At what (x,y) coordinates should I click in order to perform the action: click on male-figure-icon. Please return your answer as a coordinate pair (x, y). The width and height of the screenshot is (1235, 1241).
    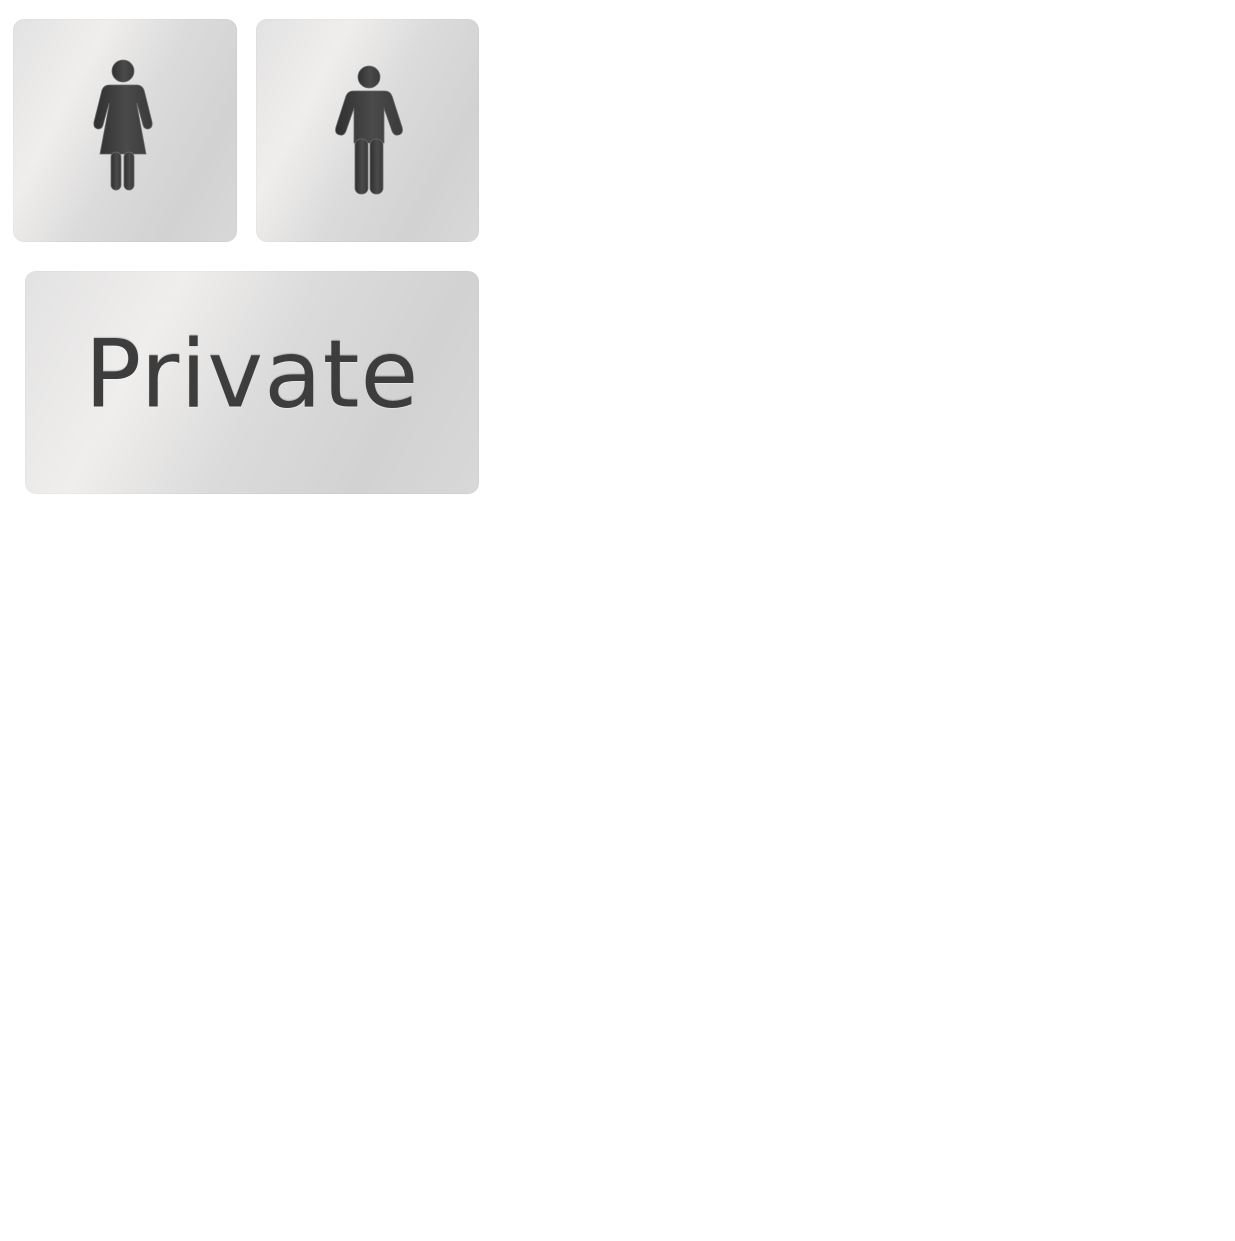
    Looking at the image, I should click on (369, 130).